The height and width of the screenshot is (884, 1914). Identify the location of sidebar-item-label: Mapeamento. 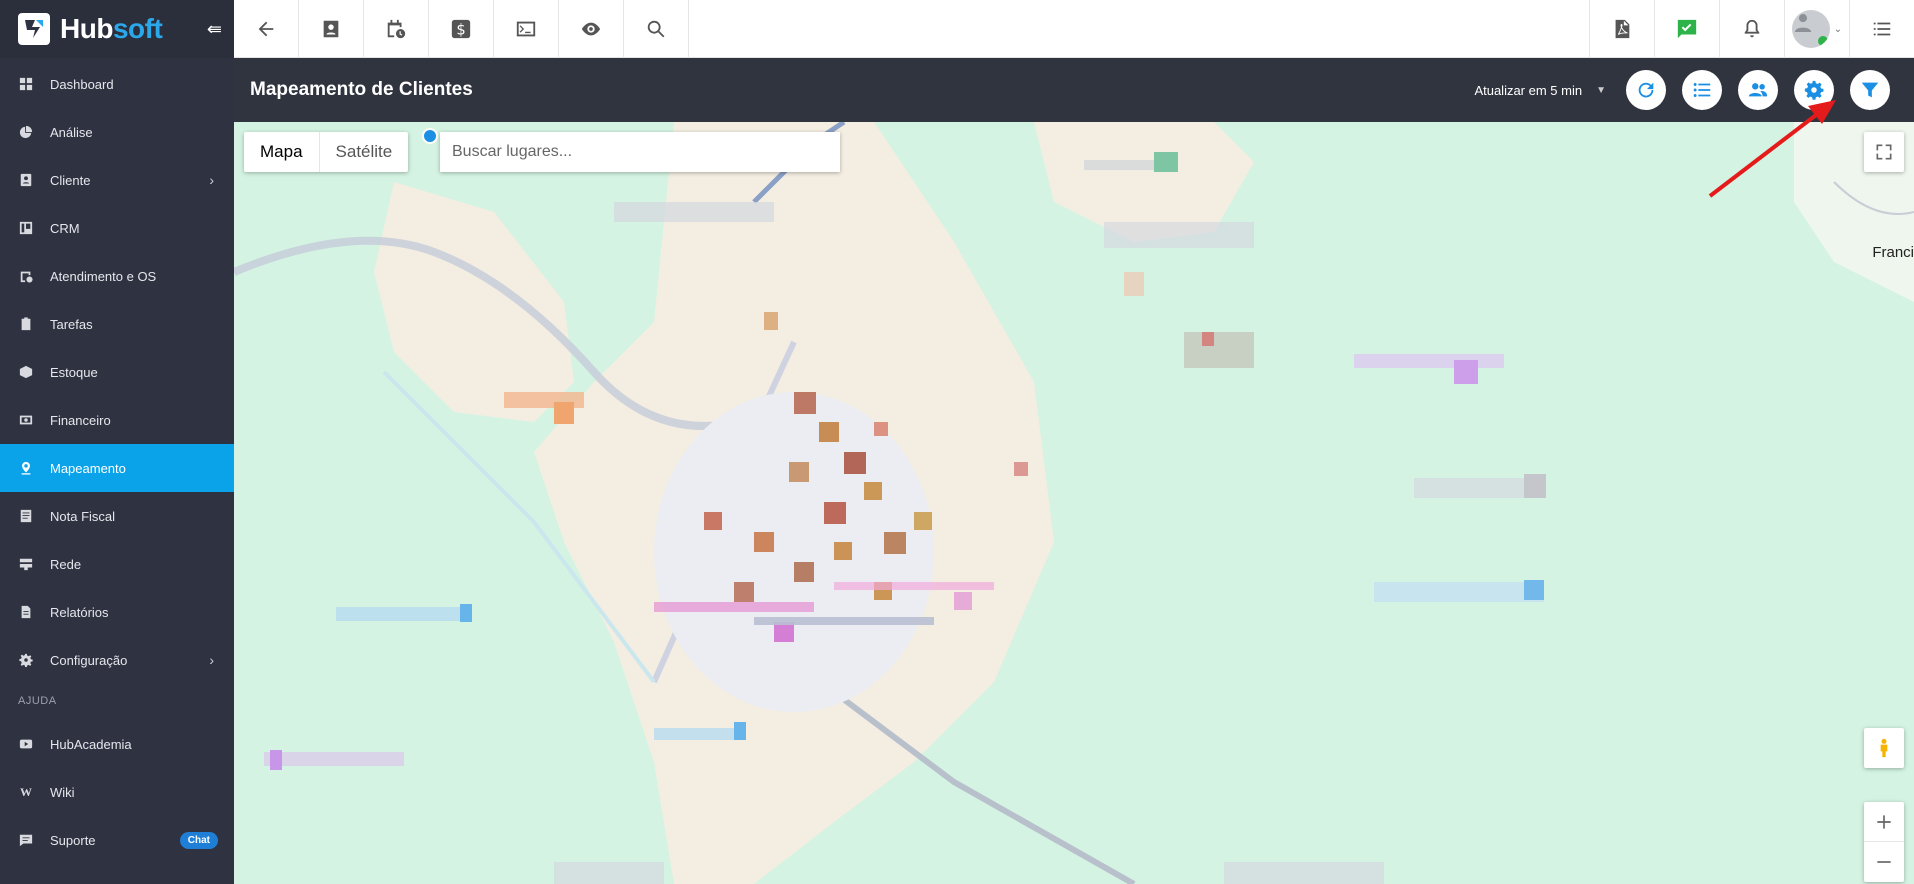
(88, 468).